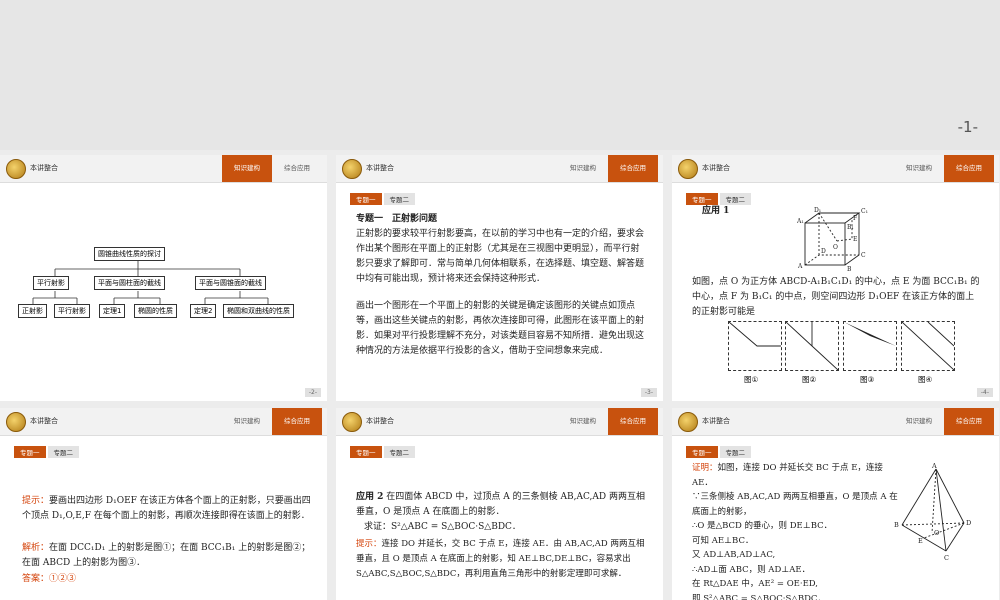  What do you see at coordinates (855, 218) in the screenshot?
I see `cube-label: F` at bounding box center [855, 218].